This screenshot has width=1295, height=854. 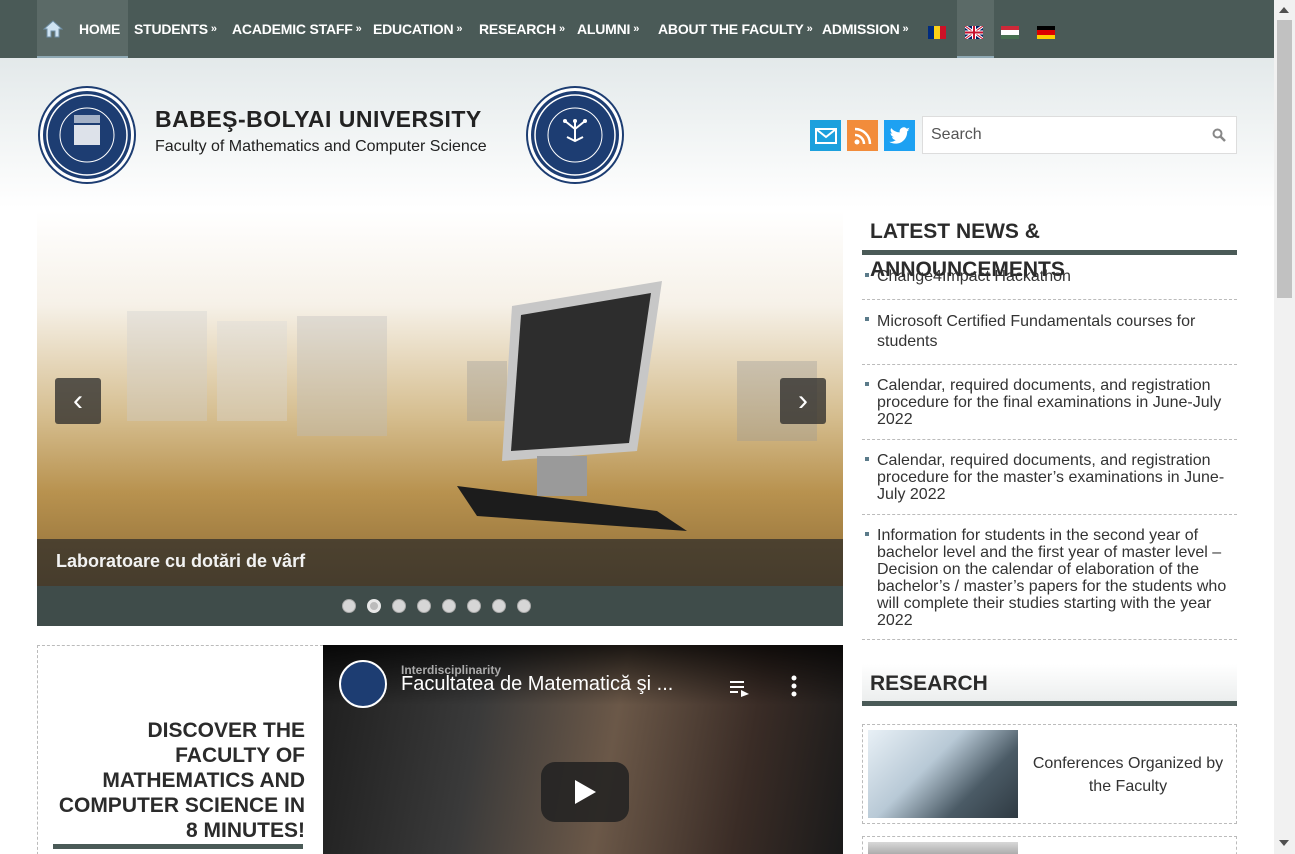 I want to click on search-box, so click(x=1079, y=135).